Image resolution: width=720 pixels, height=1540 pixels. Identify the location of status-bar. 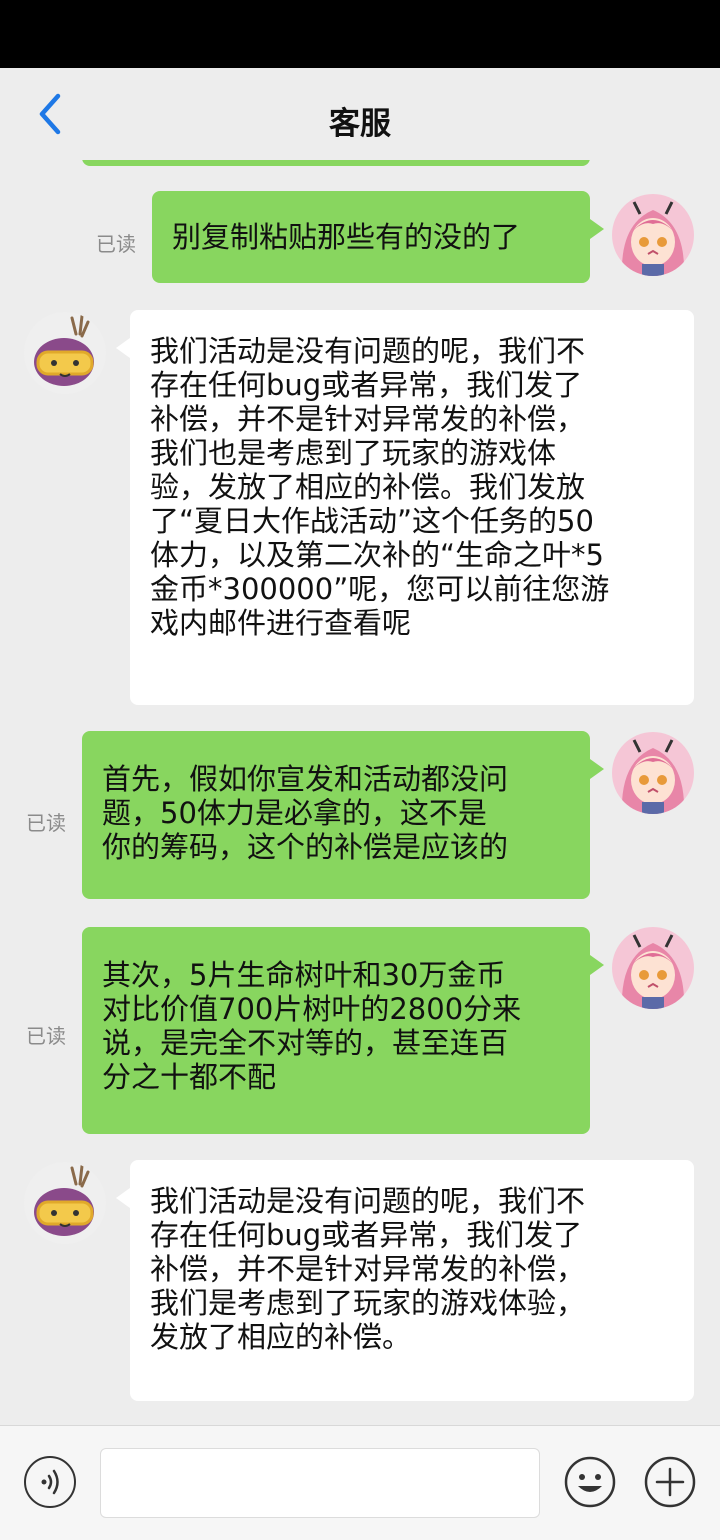
(360, 34).